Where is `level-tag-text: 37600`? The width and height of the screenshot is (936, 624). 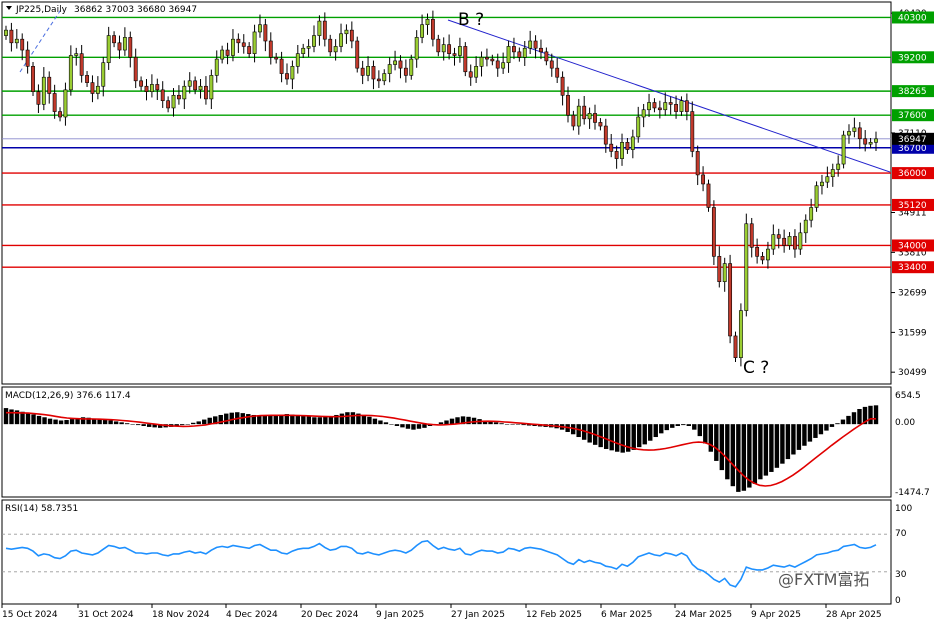 level-tag-text: 37600 is located at coordinates (912, 116).